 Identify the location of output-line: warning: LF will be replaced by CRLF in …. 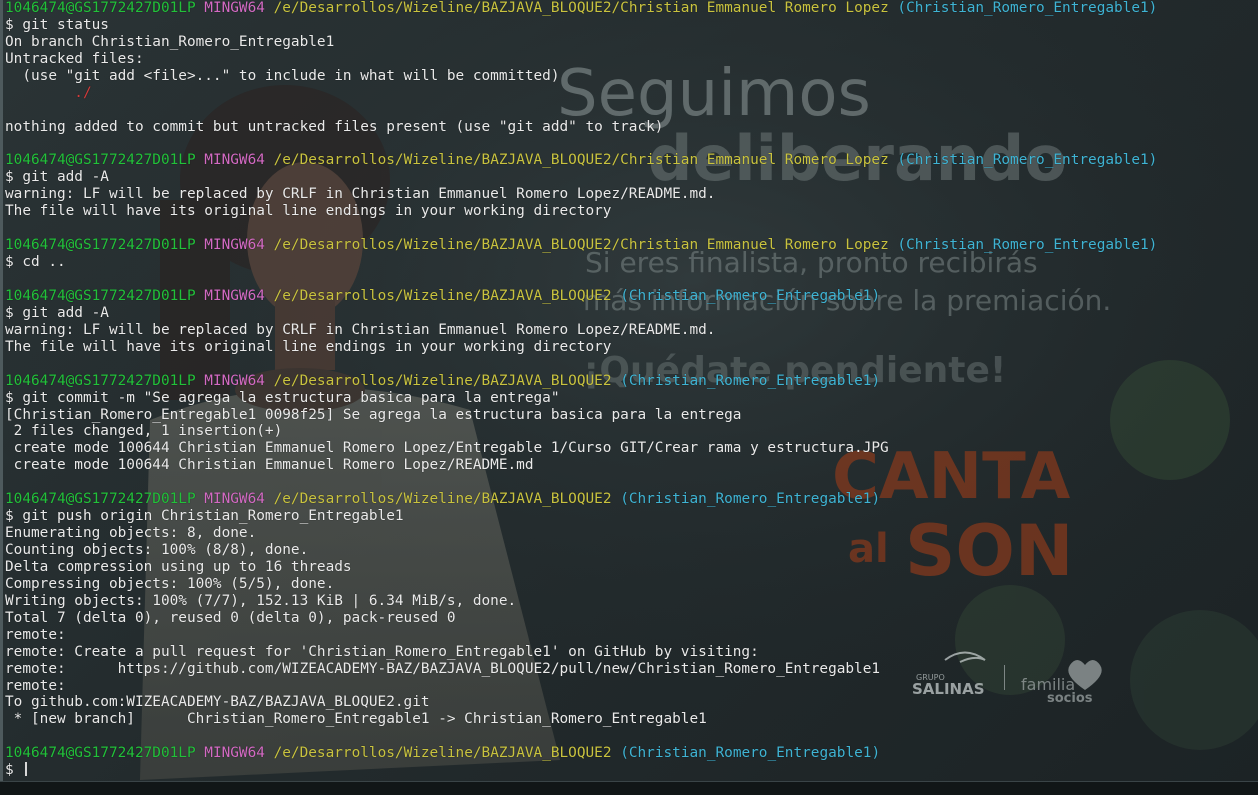
(630, 330).